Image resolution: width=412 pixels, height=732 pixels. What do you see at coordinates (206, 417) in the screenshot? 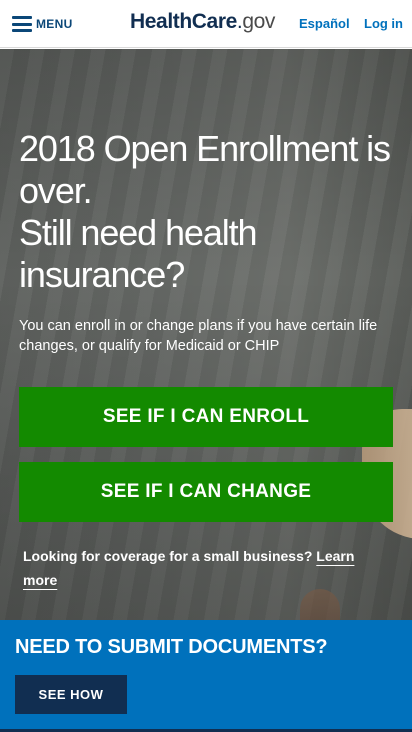
I see `see-if-i-can-enroll-button: SEE IF I CAN ENROLL` at bounding box center [206, 417].